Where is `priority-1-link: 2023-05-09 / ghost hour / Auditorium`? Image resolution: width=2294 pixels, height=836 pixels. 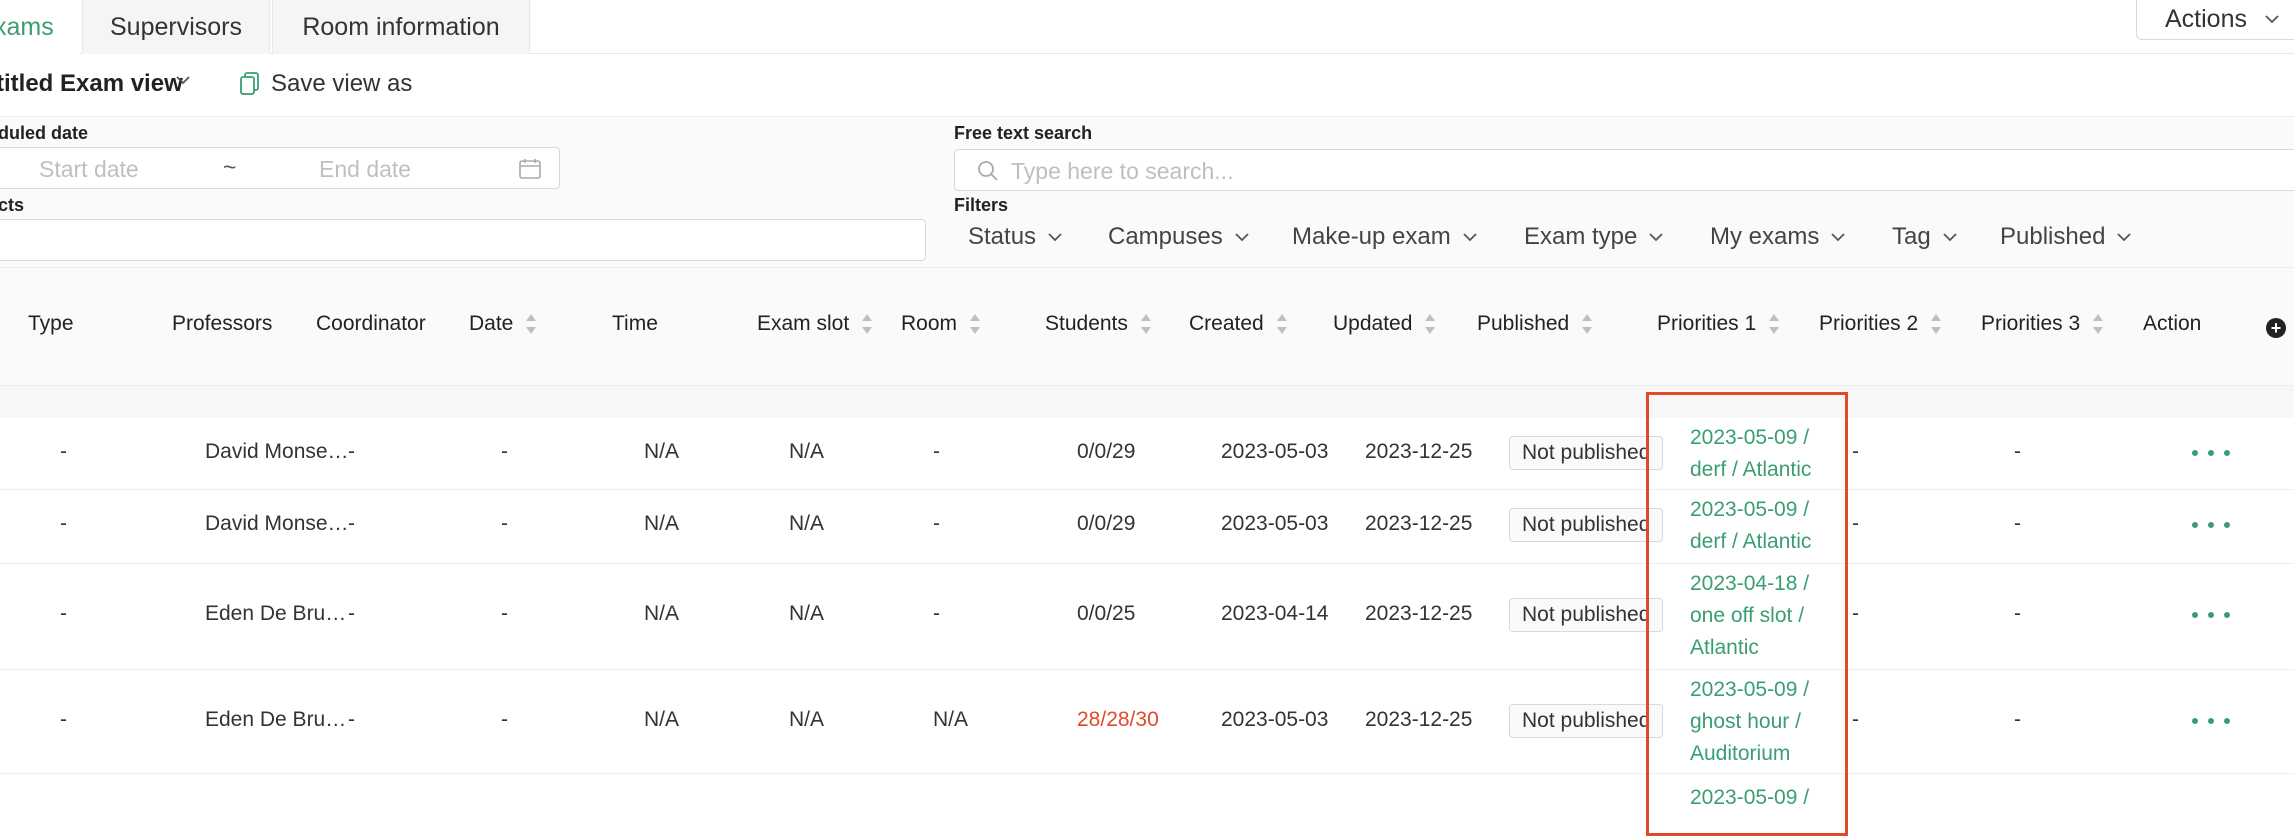
priority-1-link: 2023-05-09 / ghost hour / Auditorium is located at coordinates (1760, 722).